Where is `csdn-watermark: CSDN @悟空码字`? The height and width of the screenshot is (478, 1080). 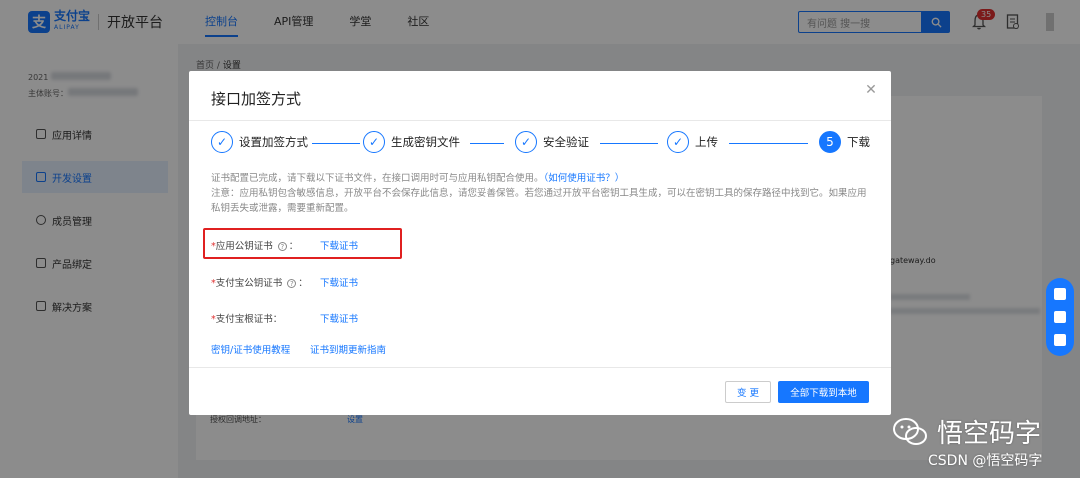
csdn-watermark: CSDN @悟空码字 is located at coordinates (985, 461).